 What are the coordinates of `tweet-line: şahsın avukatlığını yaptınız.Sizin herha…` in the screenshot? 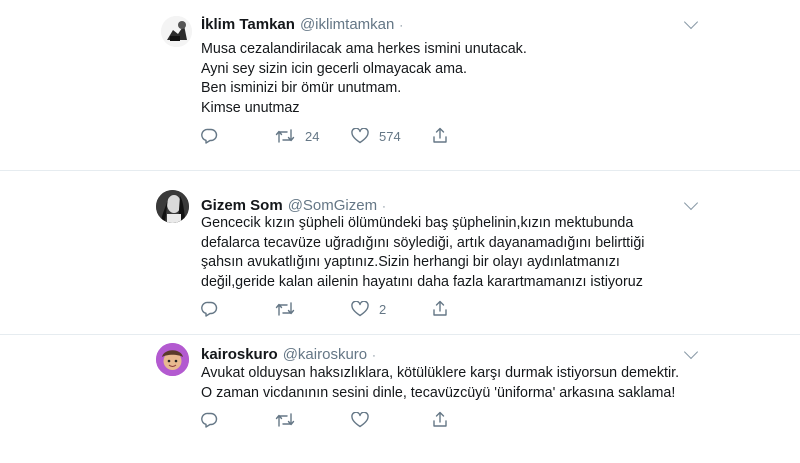 It's located at (410, 262).